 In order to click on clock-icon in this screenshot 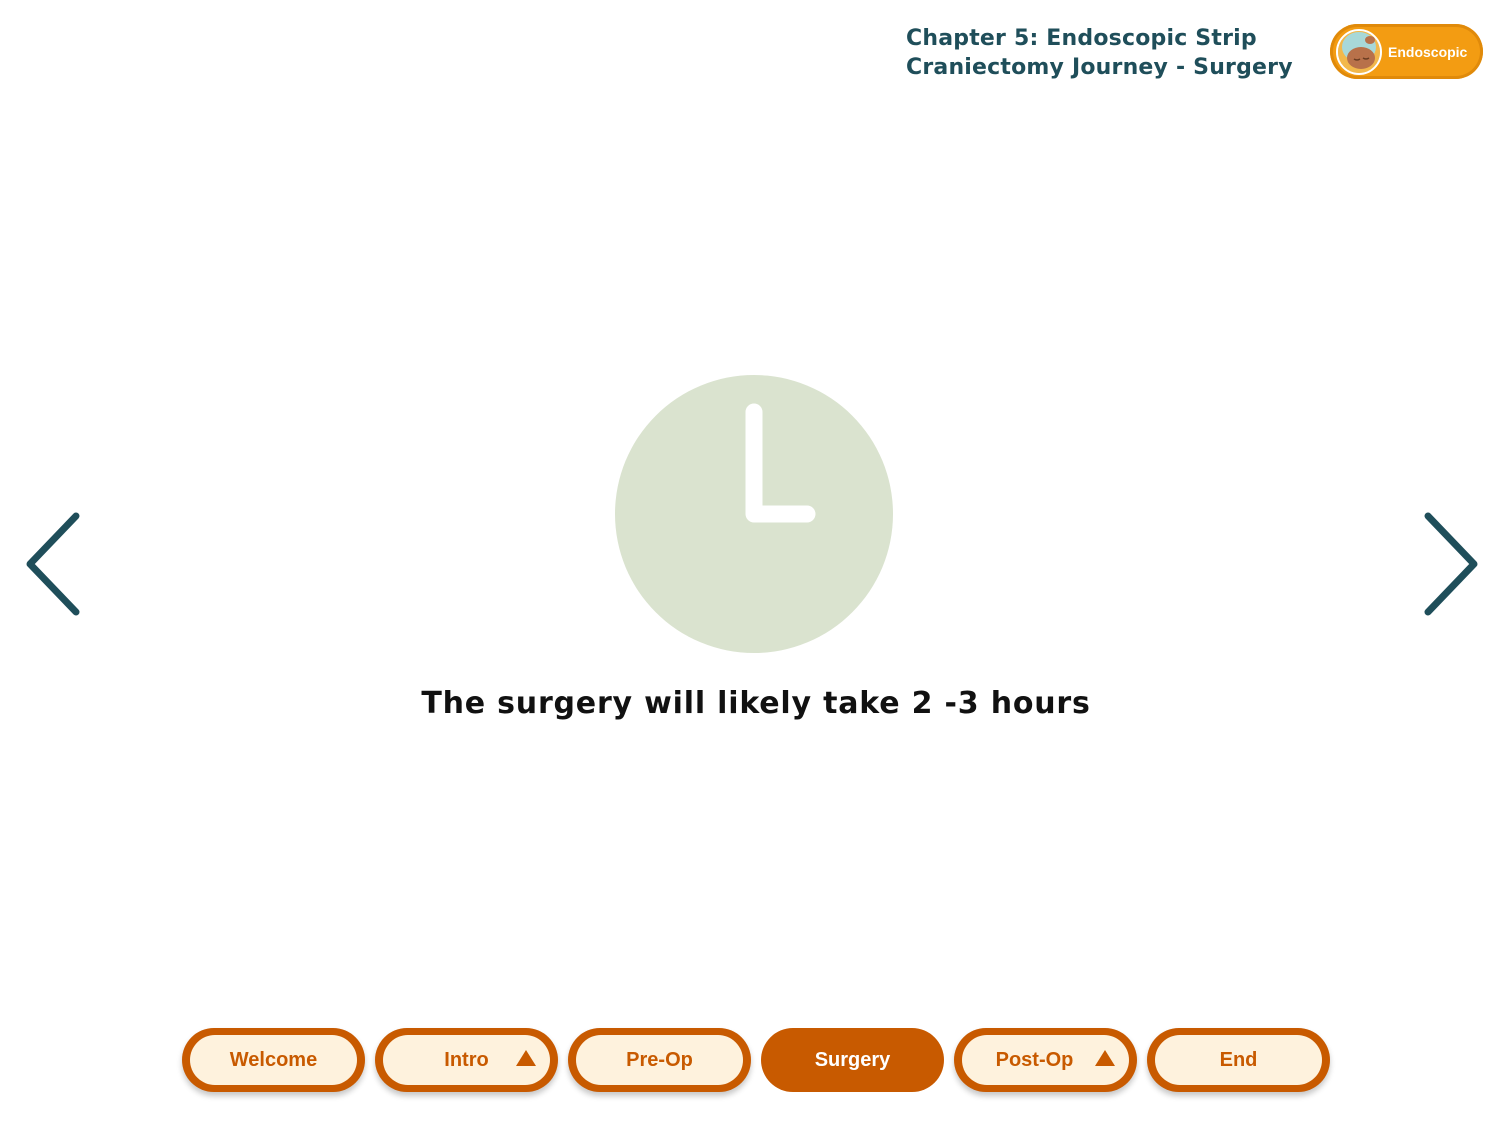, I will do `click(754, 514)`.